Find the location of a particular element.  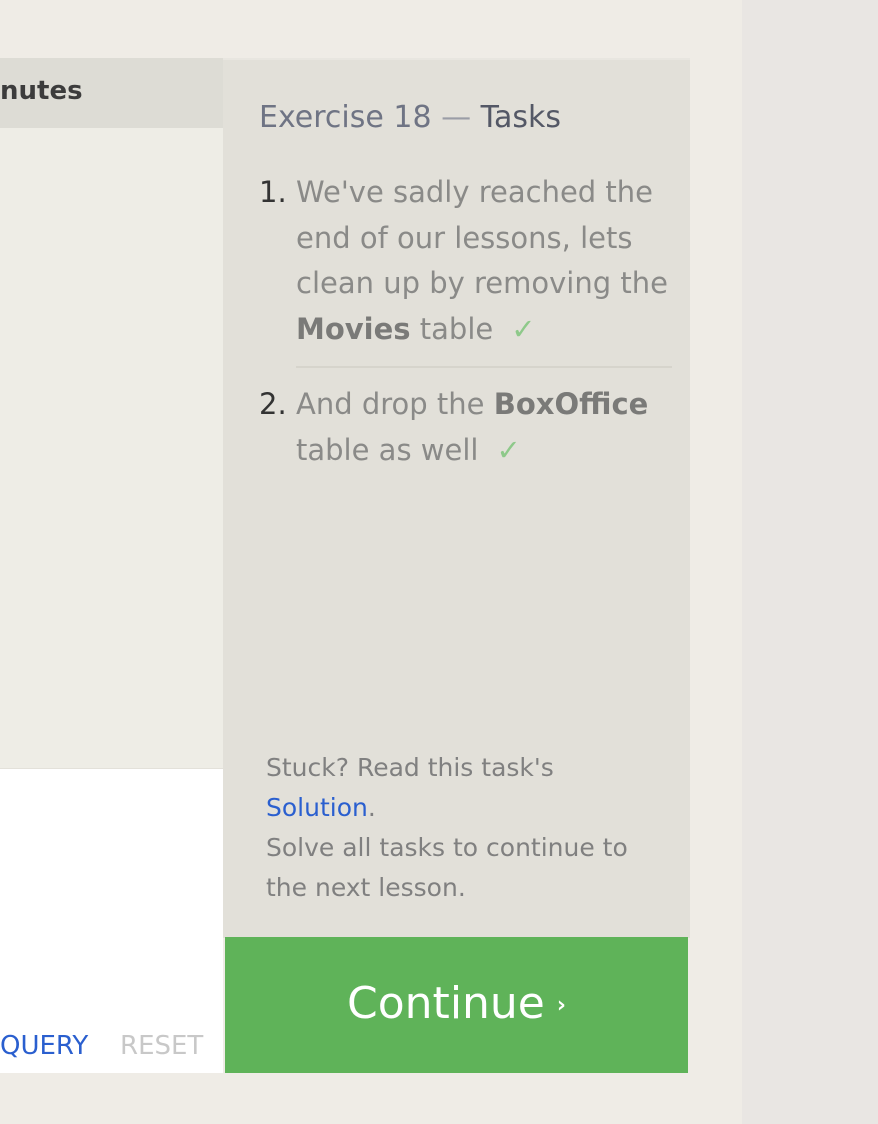

task-table-name: BoxOffice is located at coordinates (571, 404).